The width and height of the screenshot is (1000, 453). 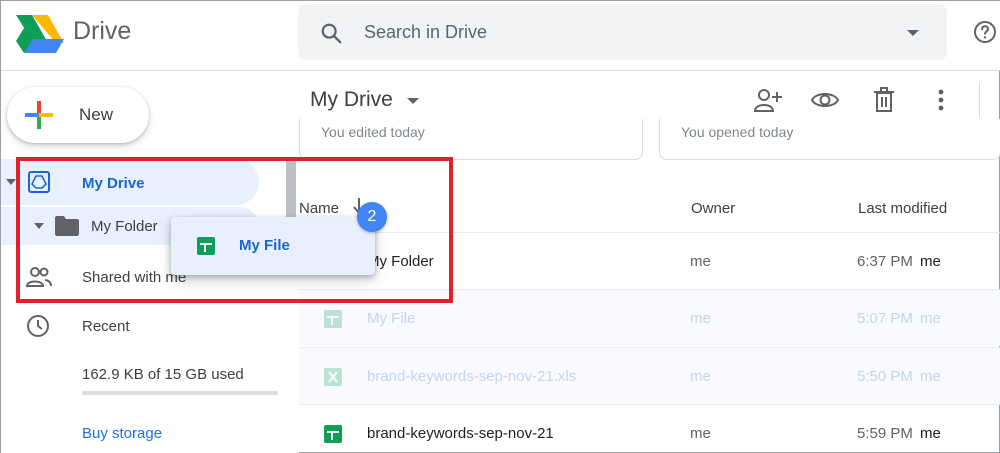 What do you see at coordinates (885, 376) in the screenshot?
I see `file-modified: 5:50 PM` at bounding box center [885, 376].